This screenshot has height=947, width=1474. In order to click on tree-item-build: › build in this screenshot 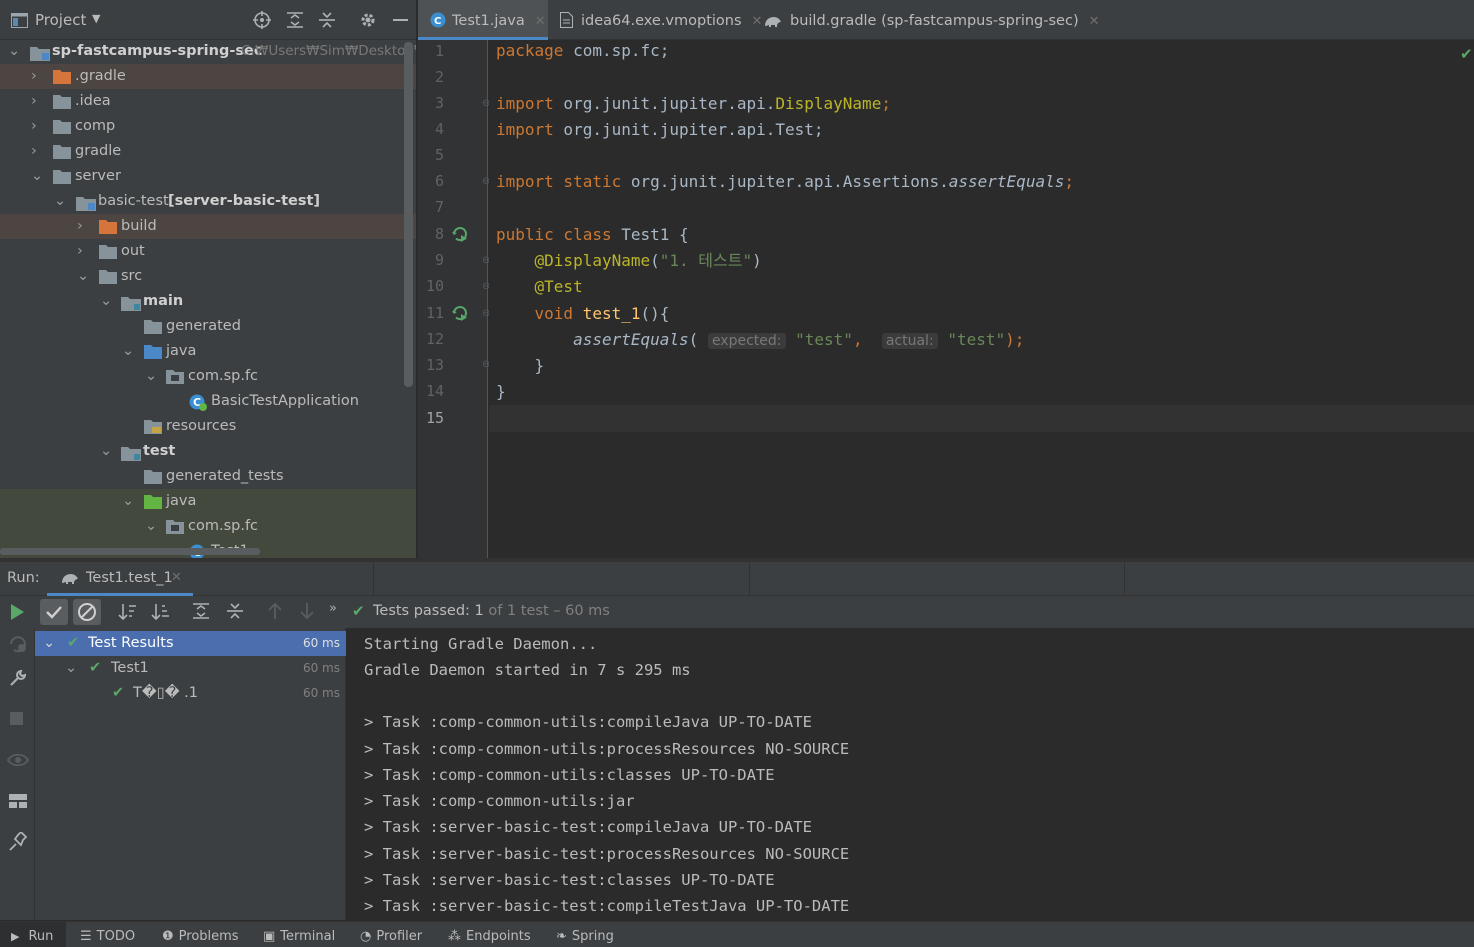, I will do `click(208, 226)`.